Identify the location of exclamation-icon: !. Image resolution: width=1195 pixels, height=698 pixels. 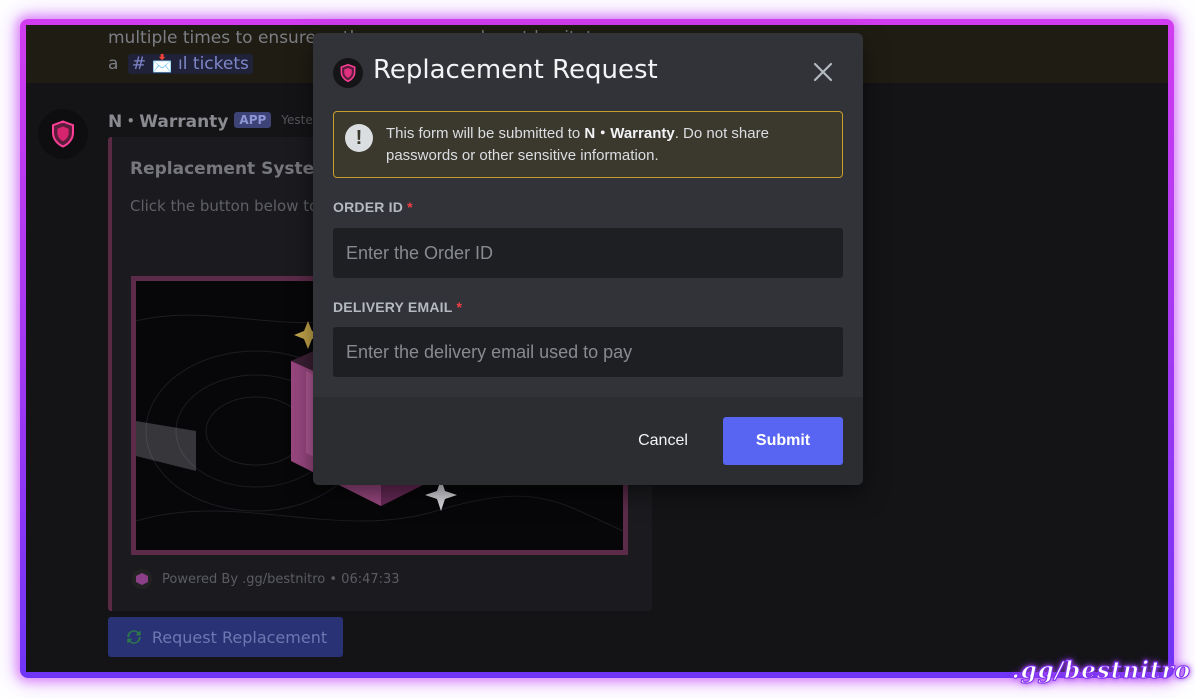
(359, 138).